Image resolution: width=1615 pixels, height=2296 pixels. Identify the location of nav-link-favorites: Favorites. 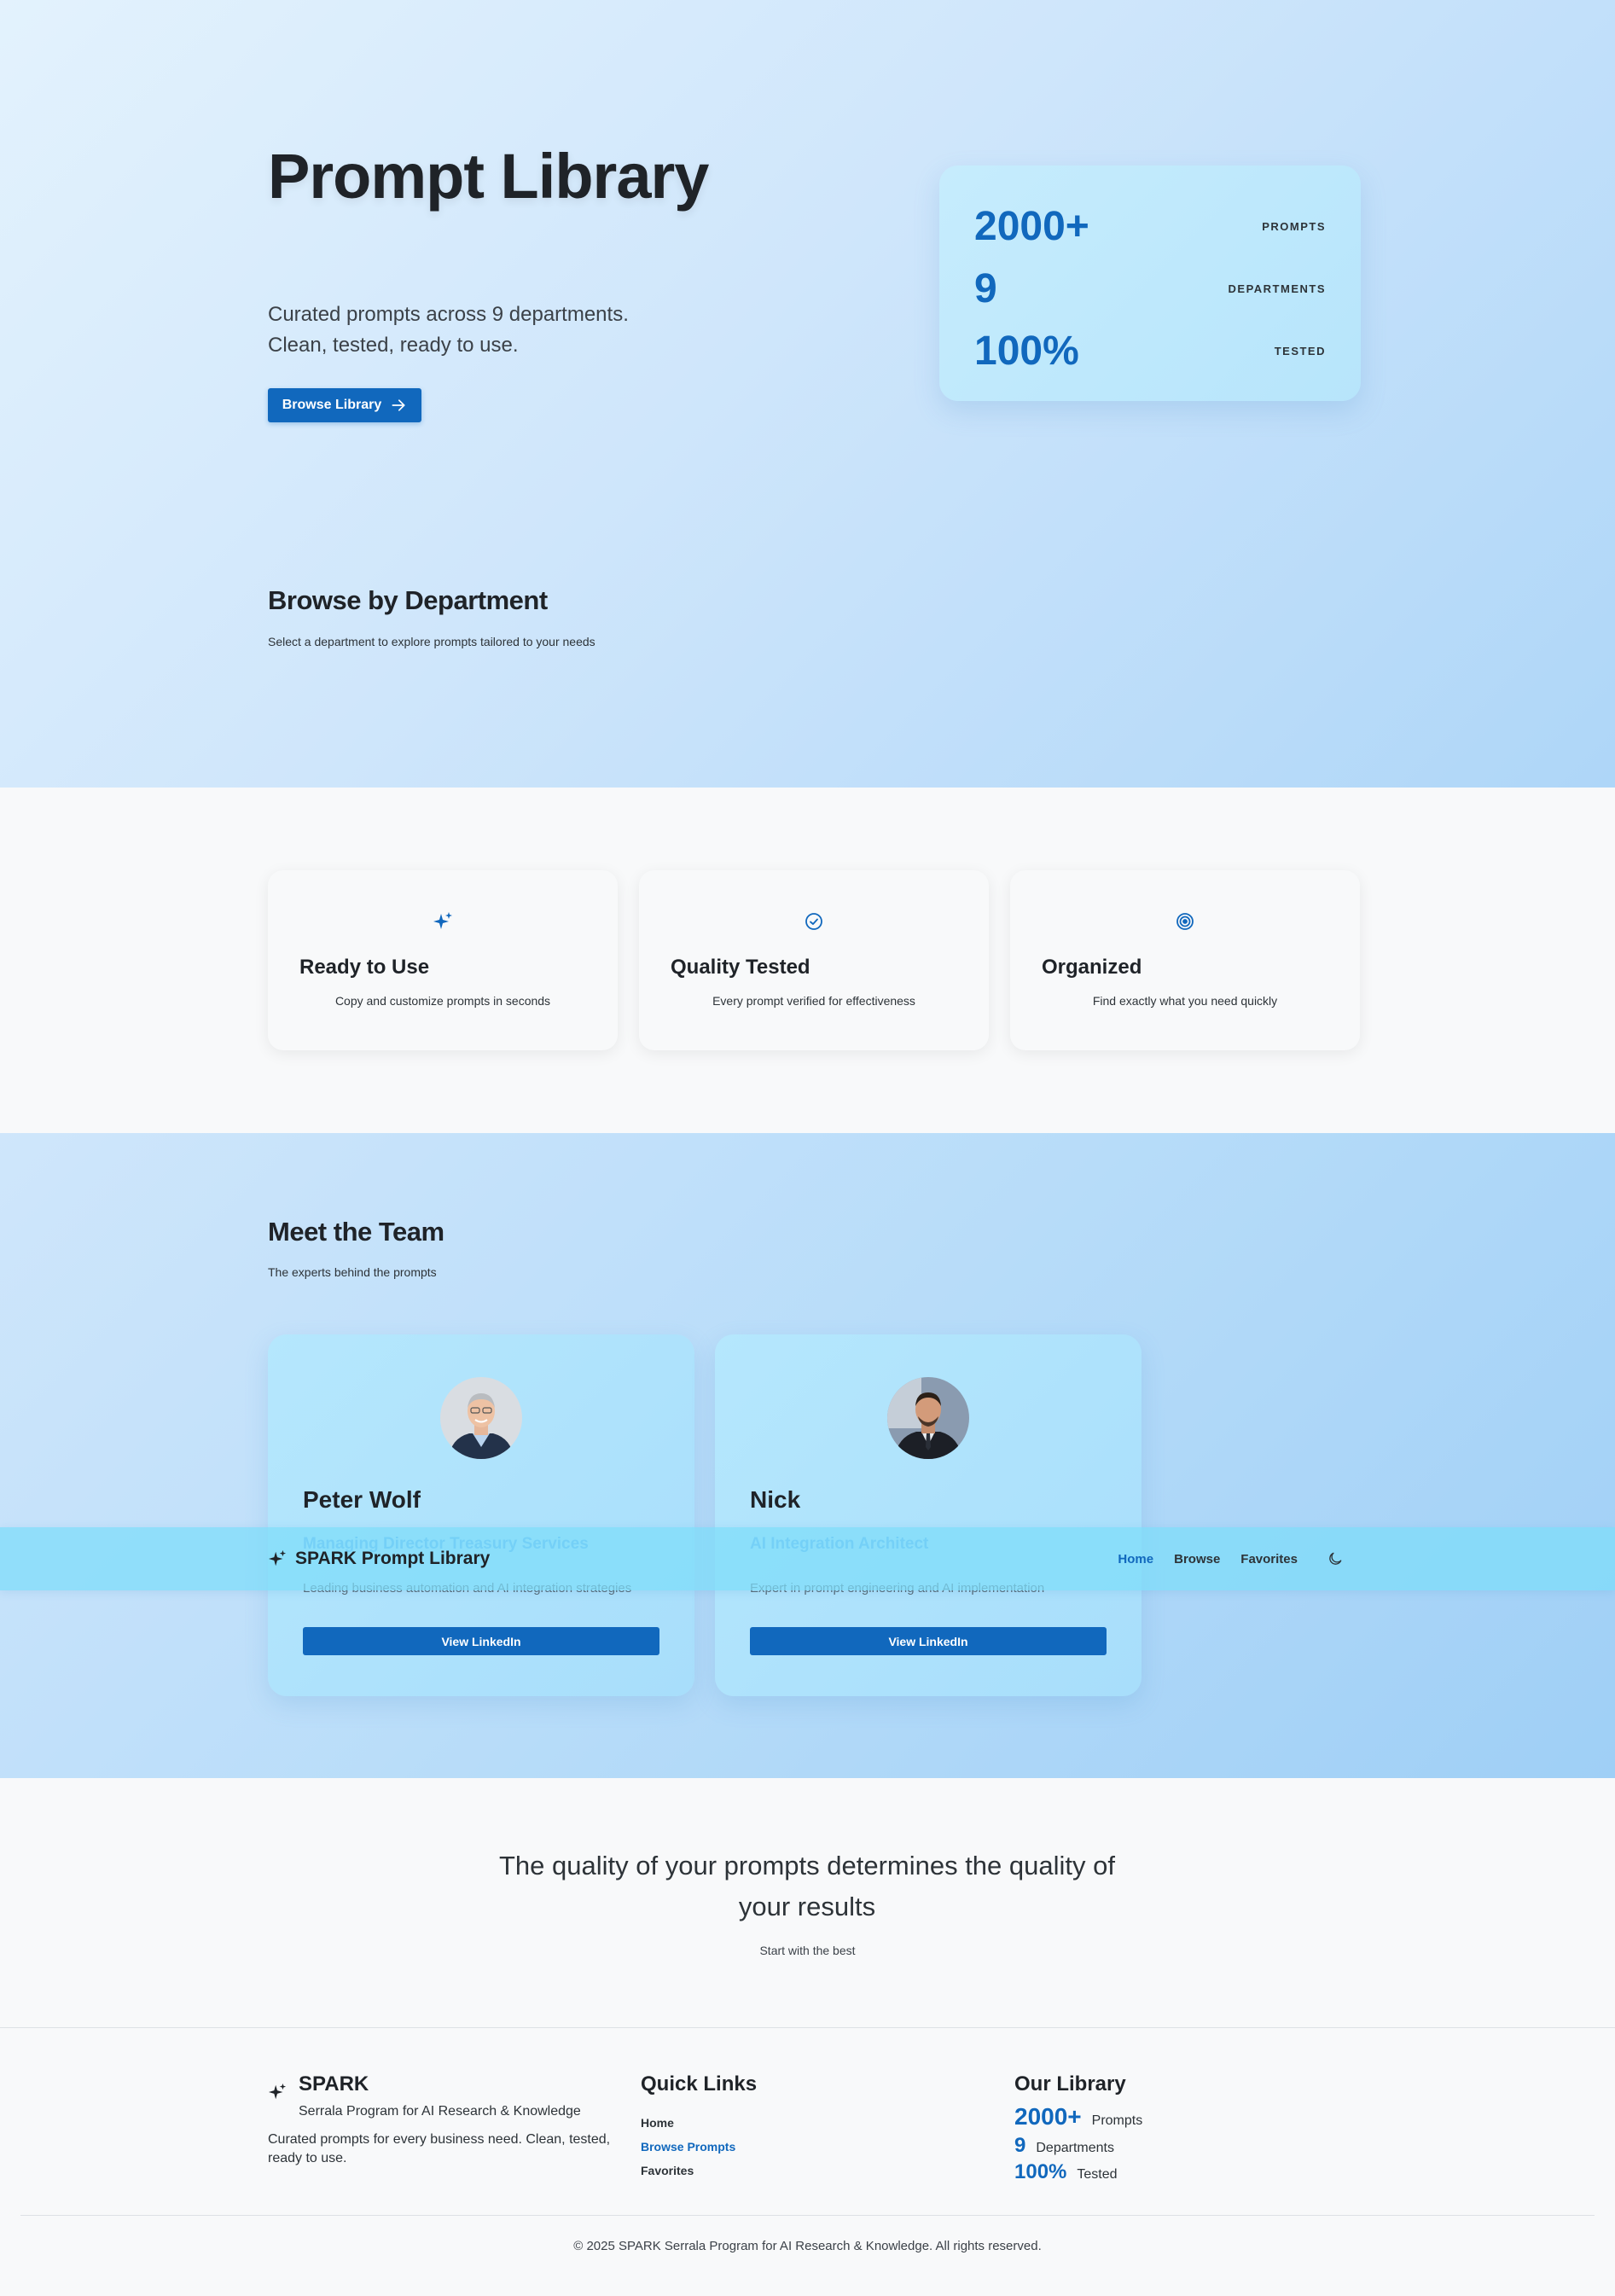
(1269, 1559).